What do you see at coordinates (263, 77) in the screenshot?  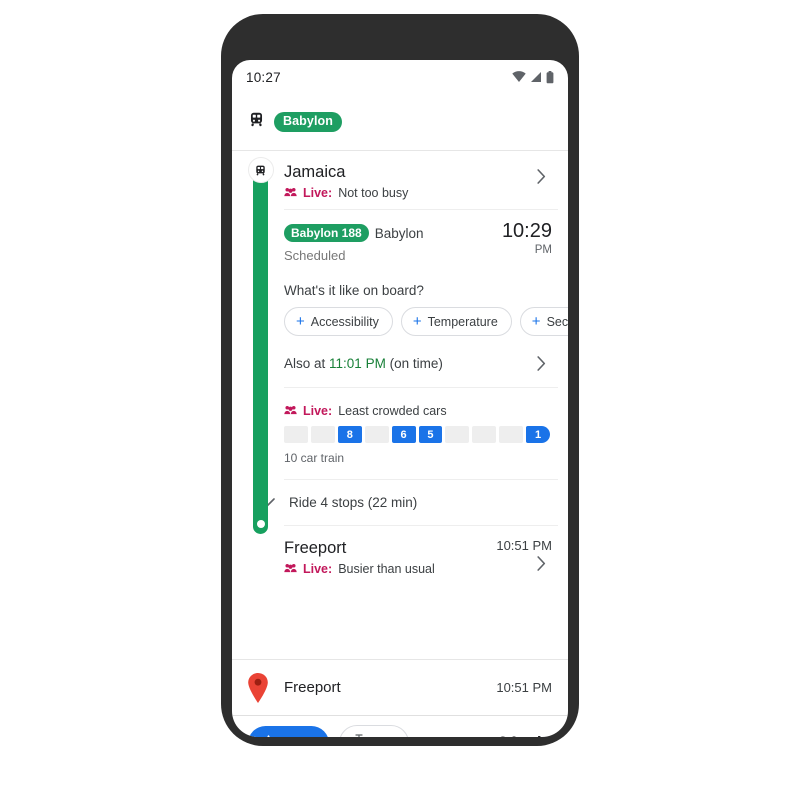 I see `status-bar-time: 10:27` at bounding box center [263, 77].